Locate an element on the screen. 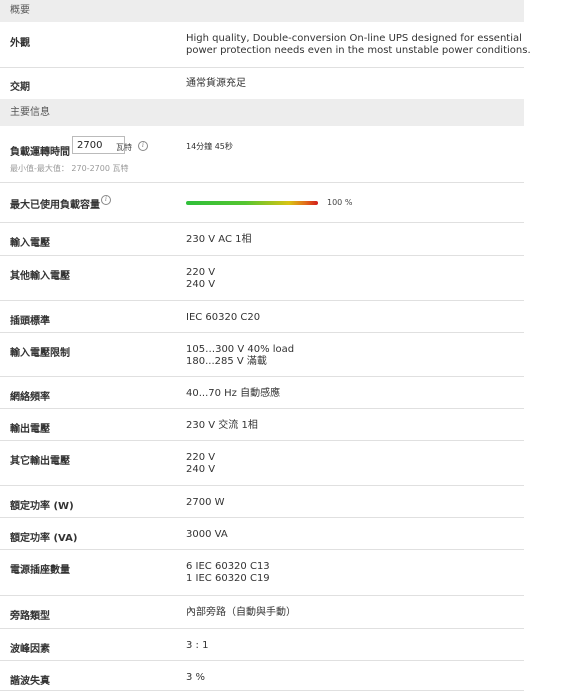  spec-label-plug-standard: 插頭標準 is located at coordinates (30, 321).